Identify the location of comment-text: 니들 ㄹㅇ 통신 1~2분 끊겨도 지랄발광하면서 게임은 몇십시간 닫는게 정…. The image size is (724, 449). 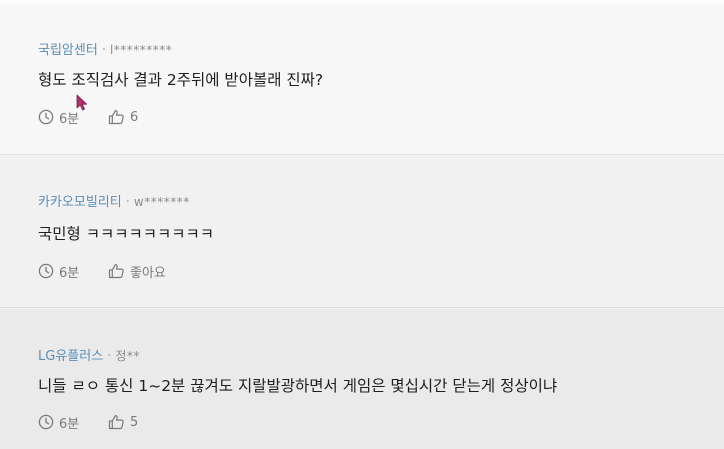
(298, 386).